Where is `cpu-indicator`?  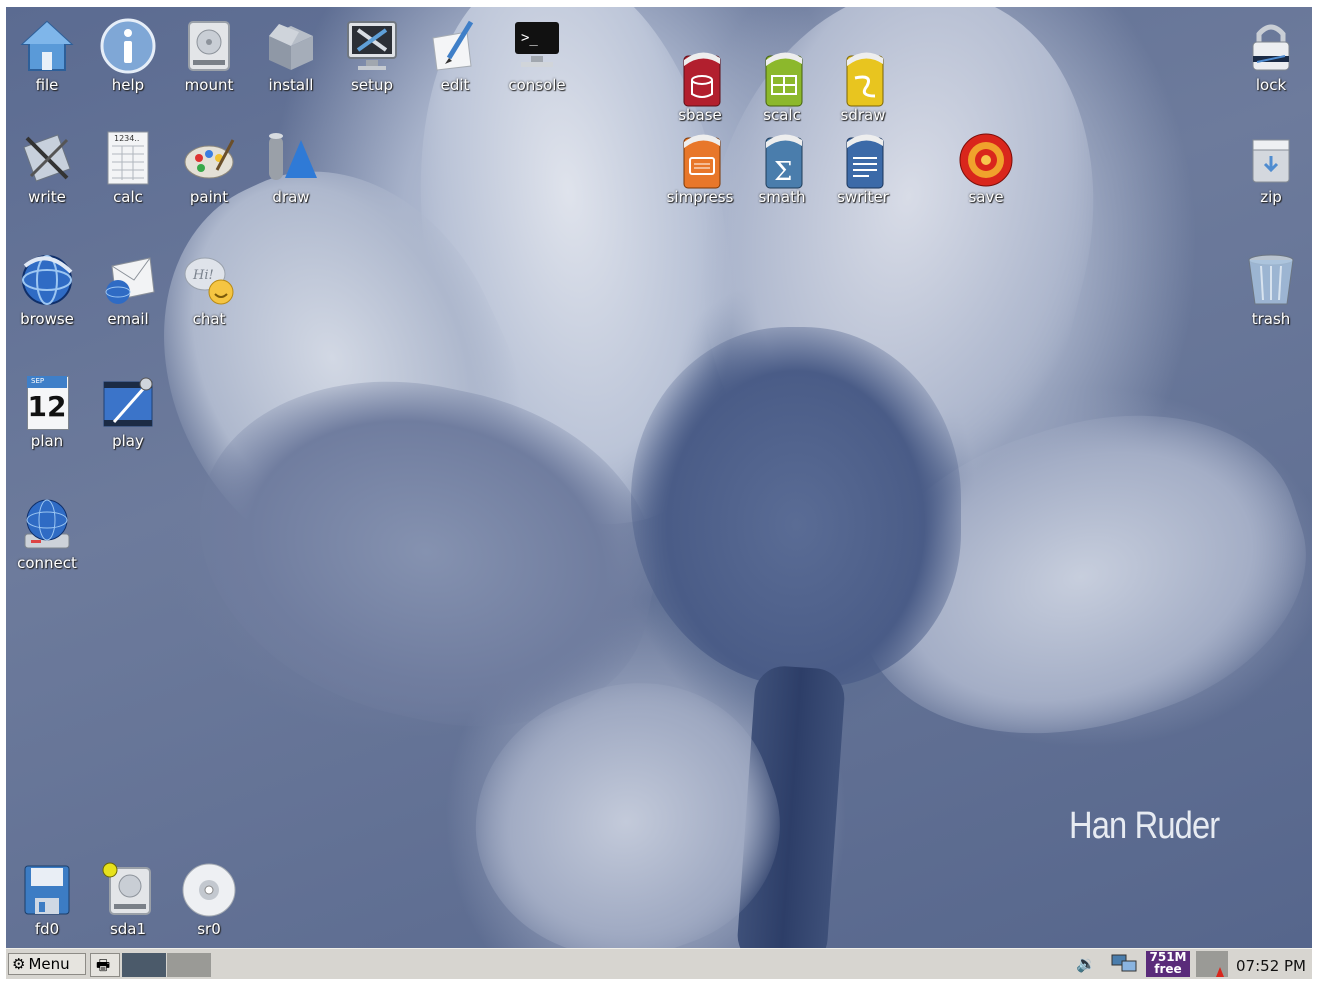 cpu-indicator is located at coordinates (1212, 964).